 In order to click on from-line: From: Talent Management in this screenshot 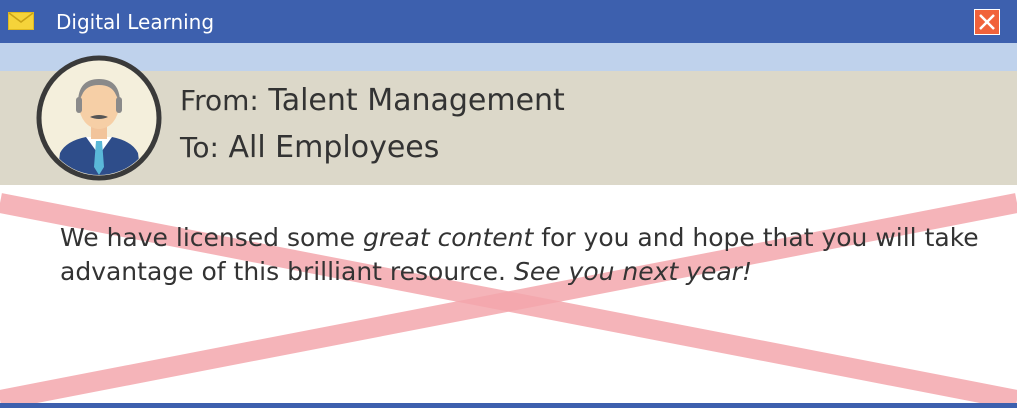, I will do `click(372, 100)`.